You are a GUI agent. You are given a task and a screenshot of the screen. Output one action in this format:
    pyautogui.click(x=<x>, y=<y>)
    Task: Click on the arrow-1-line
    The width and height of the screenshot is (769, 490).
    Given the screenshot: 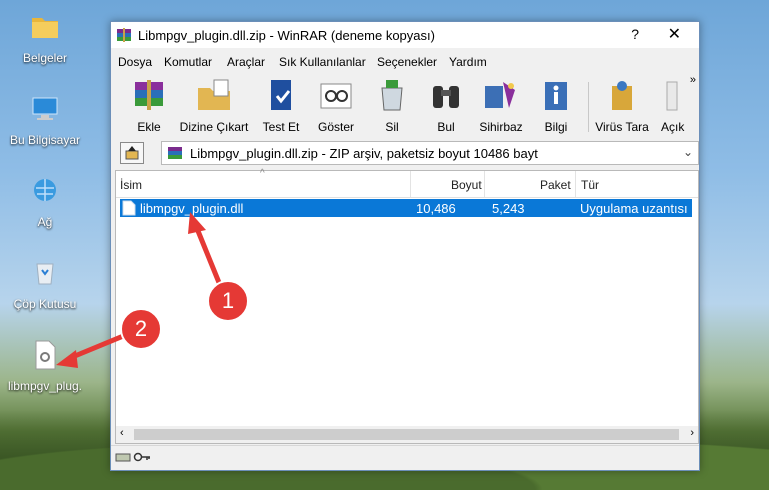 What is the action you would take?
    pyautogui.click(x=209, y=258)
    